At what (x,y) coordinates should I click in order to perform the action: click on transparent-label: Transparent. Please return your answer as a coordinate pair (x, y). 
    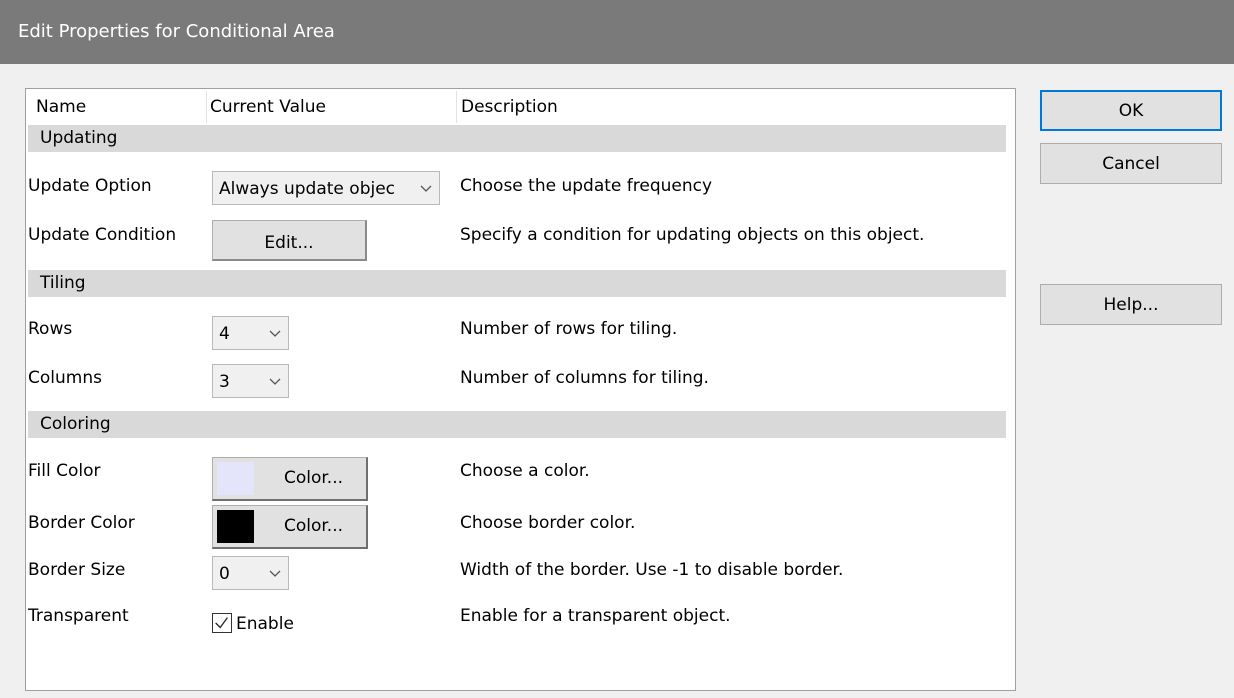
    Looking at the image, I should click on (78, 616).